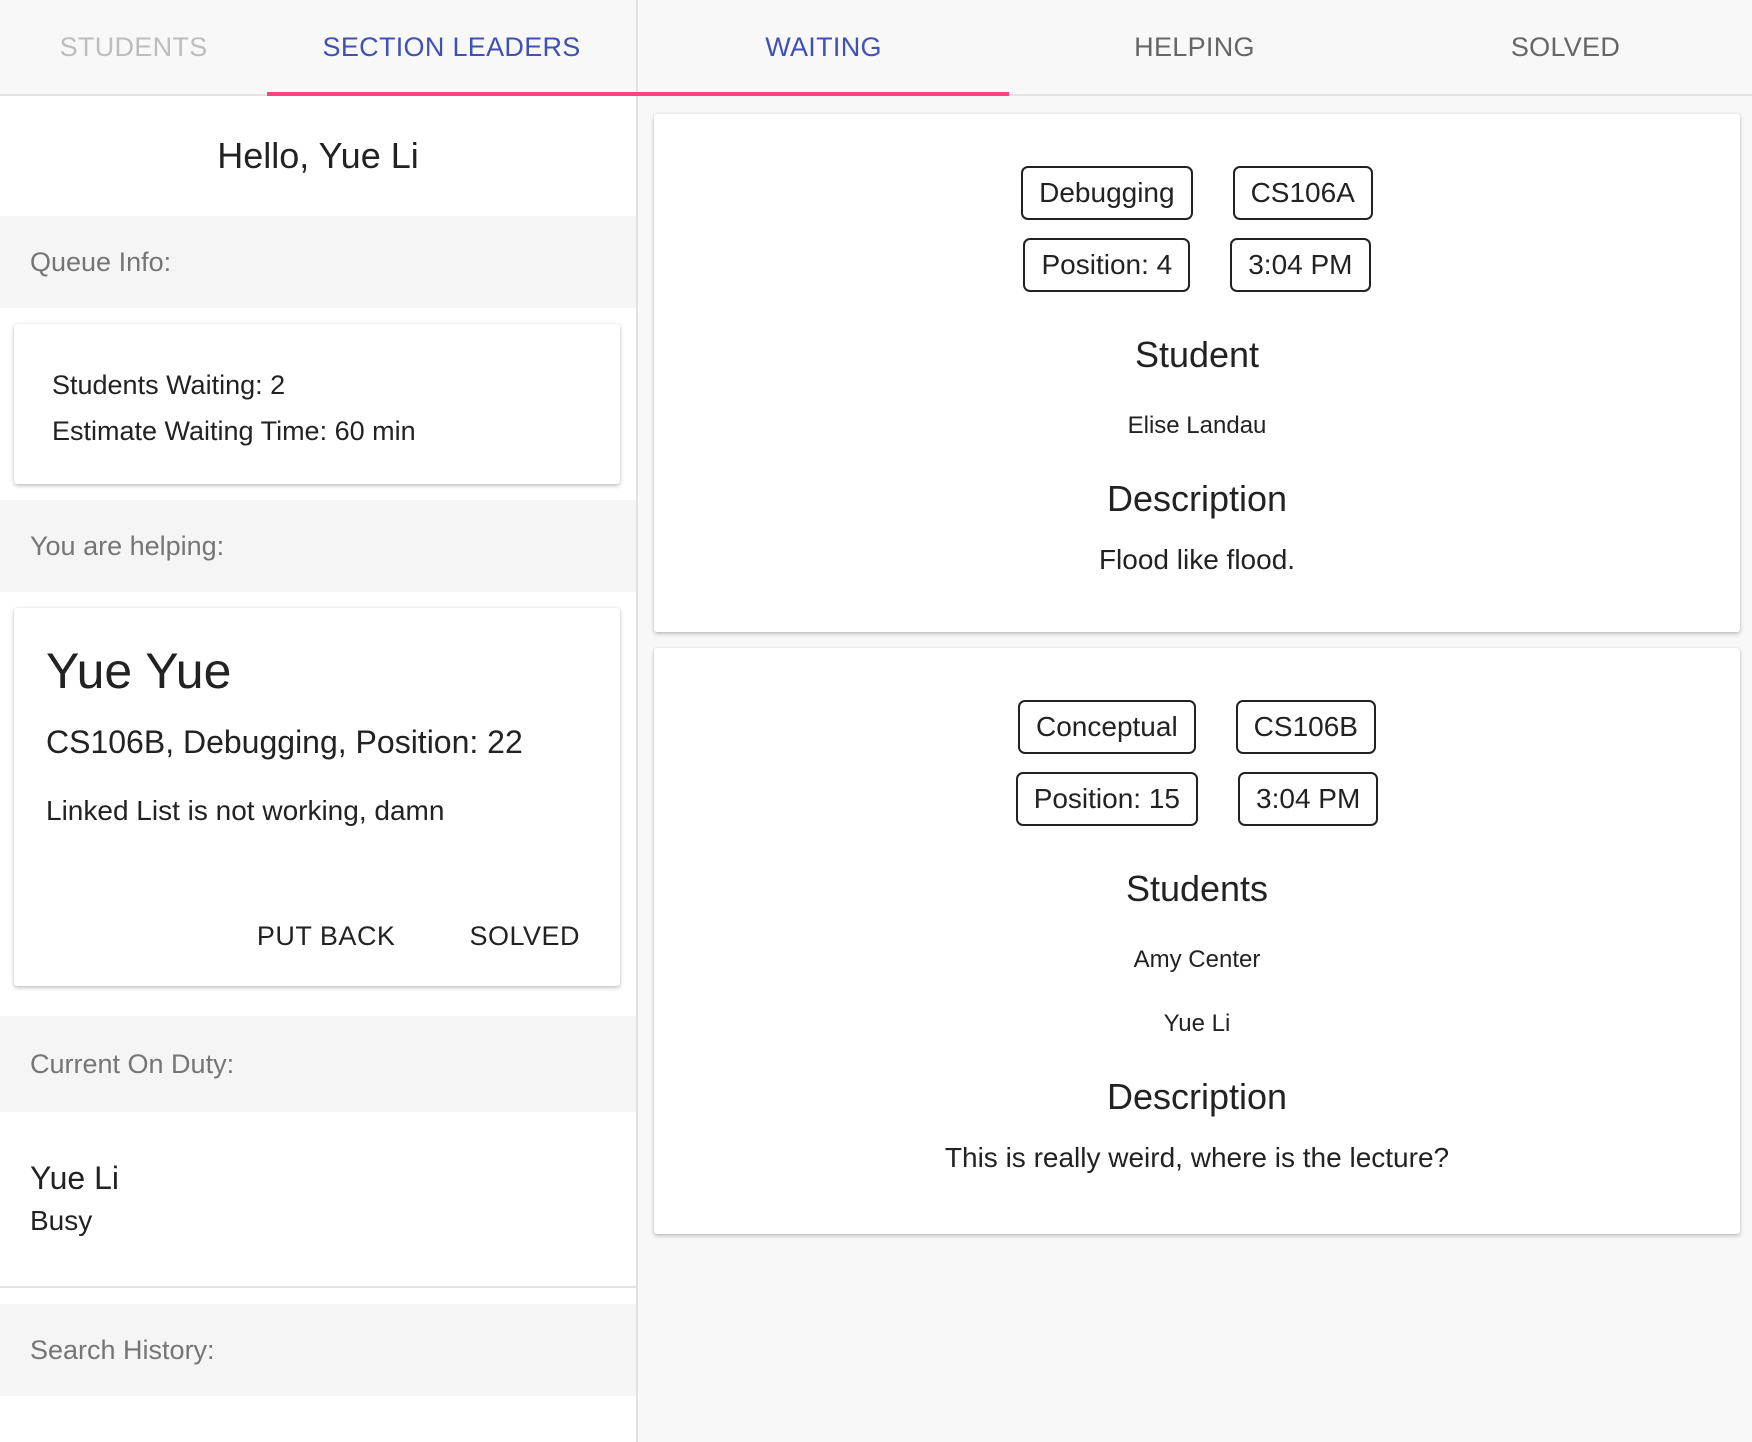 The image size is (1752, 1442). I want to click on course-chip: CS106A, so click(1302, 193).